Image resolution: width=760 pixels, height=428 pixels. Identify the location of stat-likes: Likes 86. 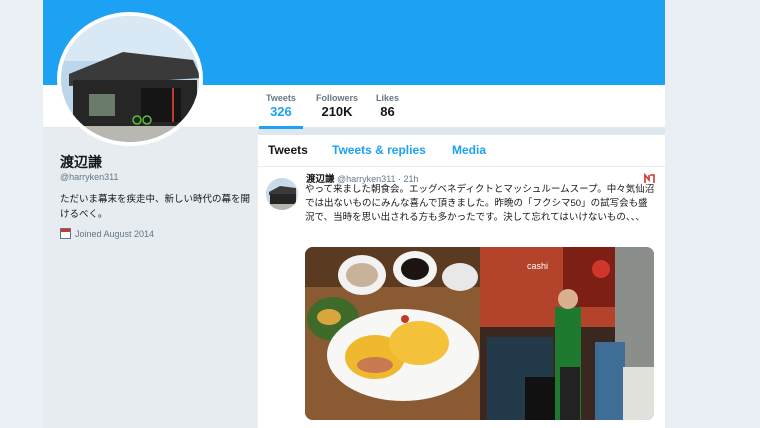
(387, 106).